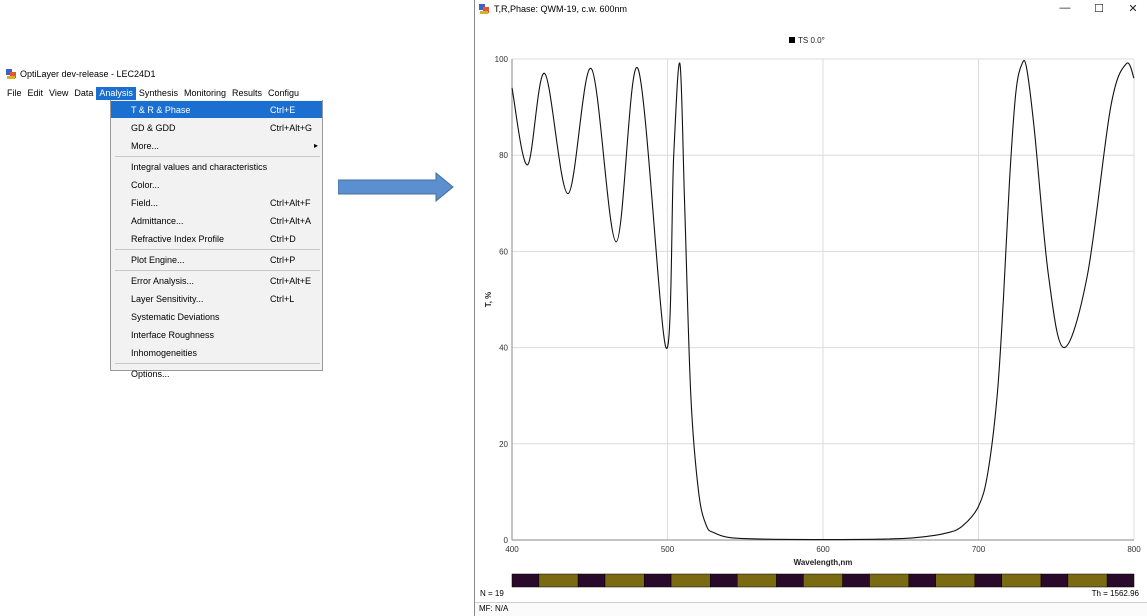 This screenshot has height=616, width=1147. What do you see at coordinates (503, 444) in the screenshot?
I see `y-tick-label: 20` at bounding box center [503, 444].